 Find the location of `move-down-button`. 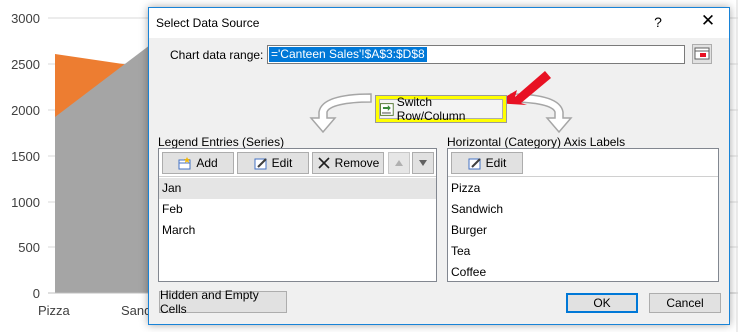

move-down-button is located at coordinates (423, 163).